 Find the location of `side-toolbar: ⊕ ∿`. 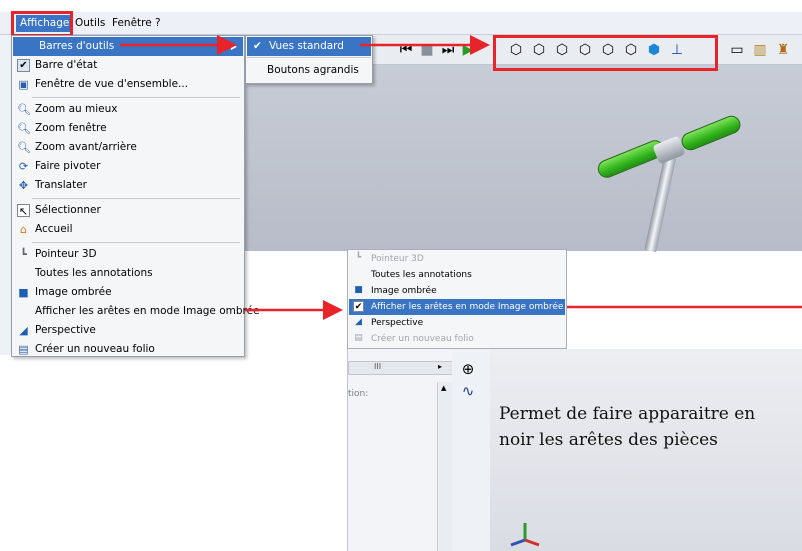

side-toolbar: ⊕ ∿ is located at coordinates (471, 450).